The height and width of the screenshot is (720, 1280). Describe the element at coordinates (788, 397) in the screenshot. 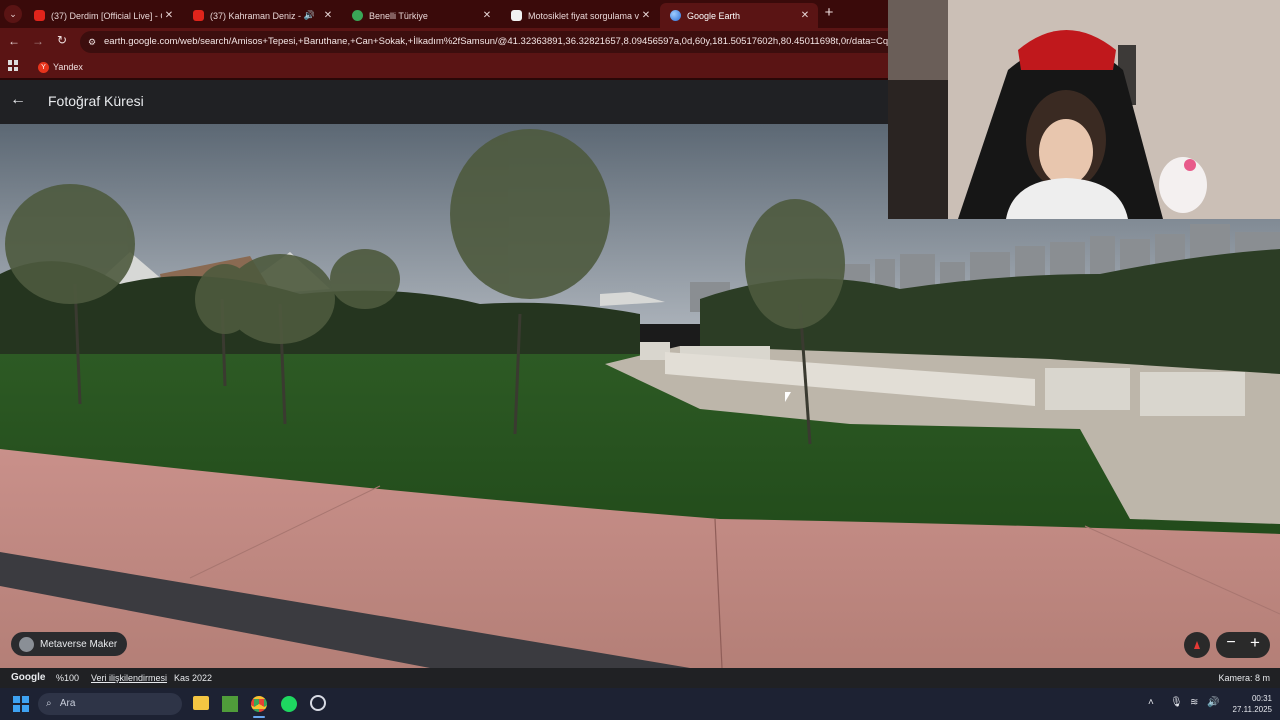

I see `mouse-cursor` at that location.